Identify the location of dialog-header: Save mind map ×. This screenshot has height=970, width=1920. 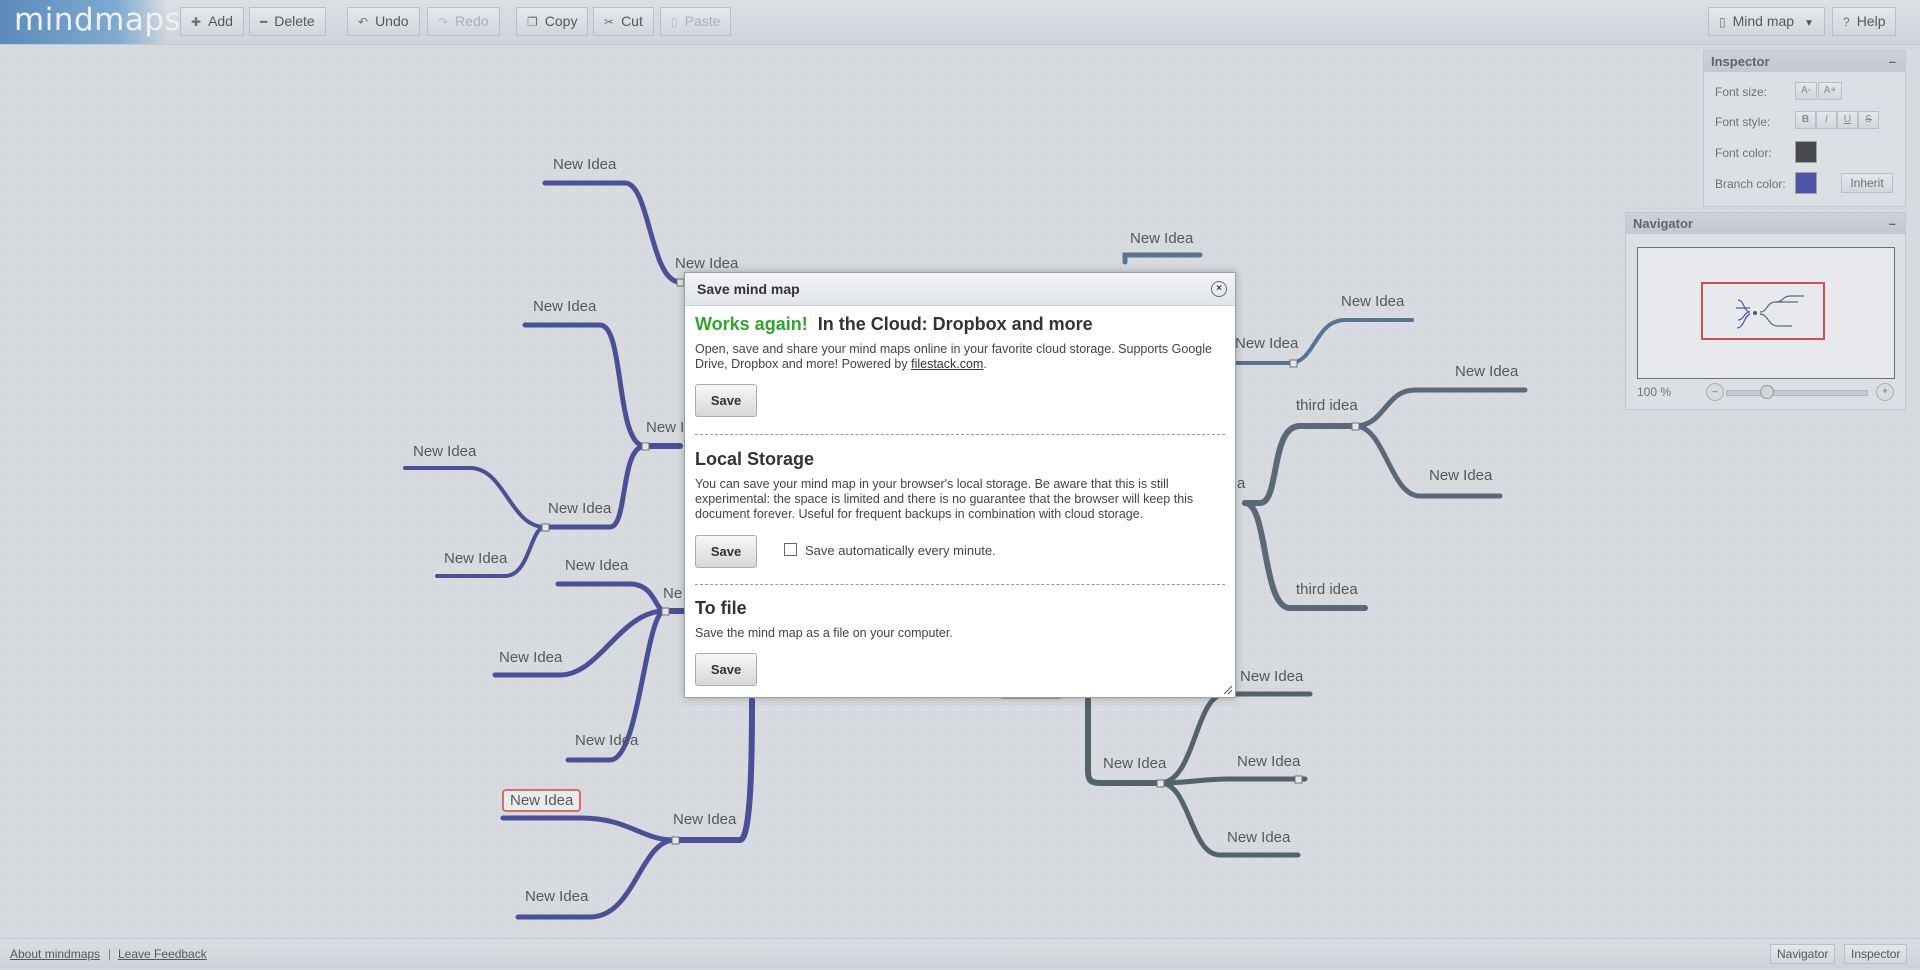
(960, 289).